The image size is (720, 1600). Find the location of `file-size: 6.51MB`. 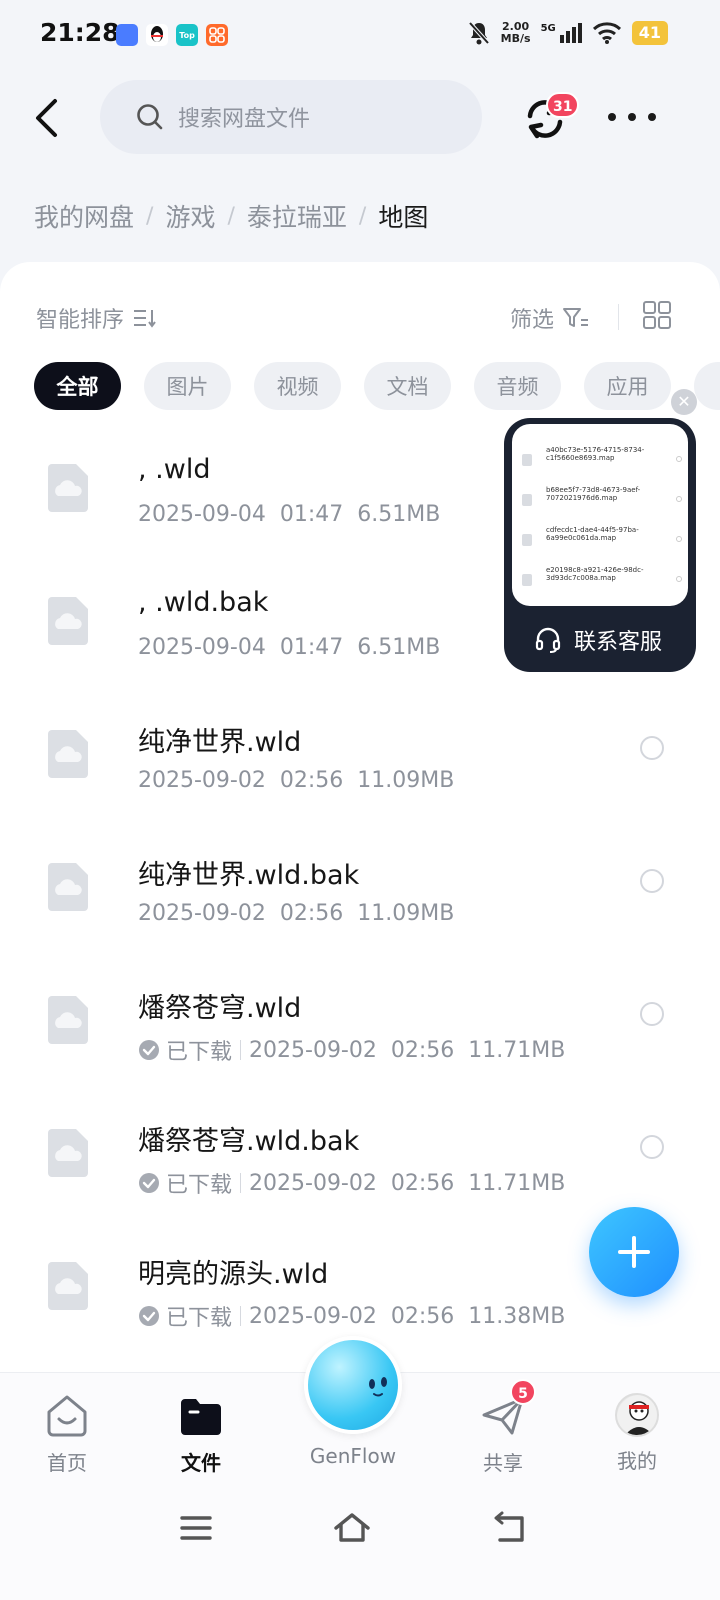

file-size: 6.51MB is located at coordinates (399, 514).